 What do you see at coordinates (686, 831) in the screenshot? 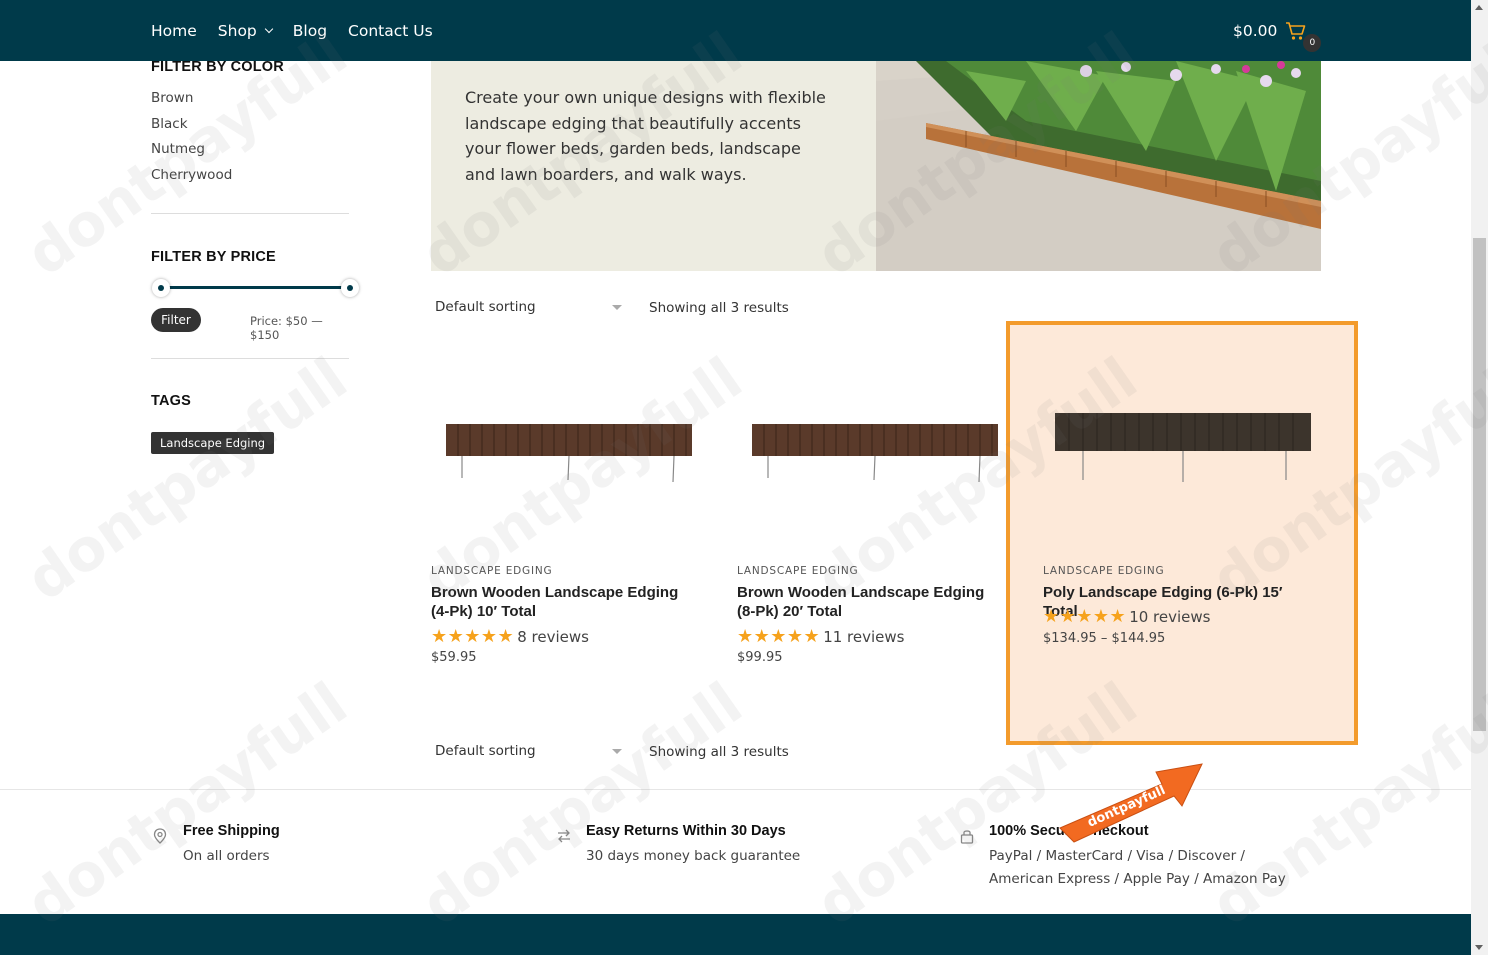
I see `feature-title: Easy Returns Within 30 Days` at bounding box center [686, 831].